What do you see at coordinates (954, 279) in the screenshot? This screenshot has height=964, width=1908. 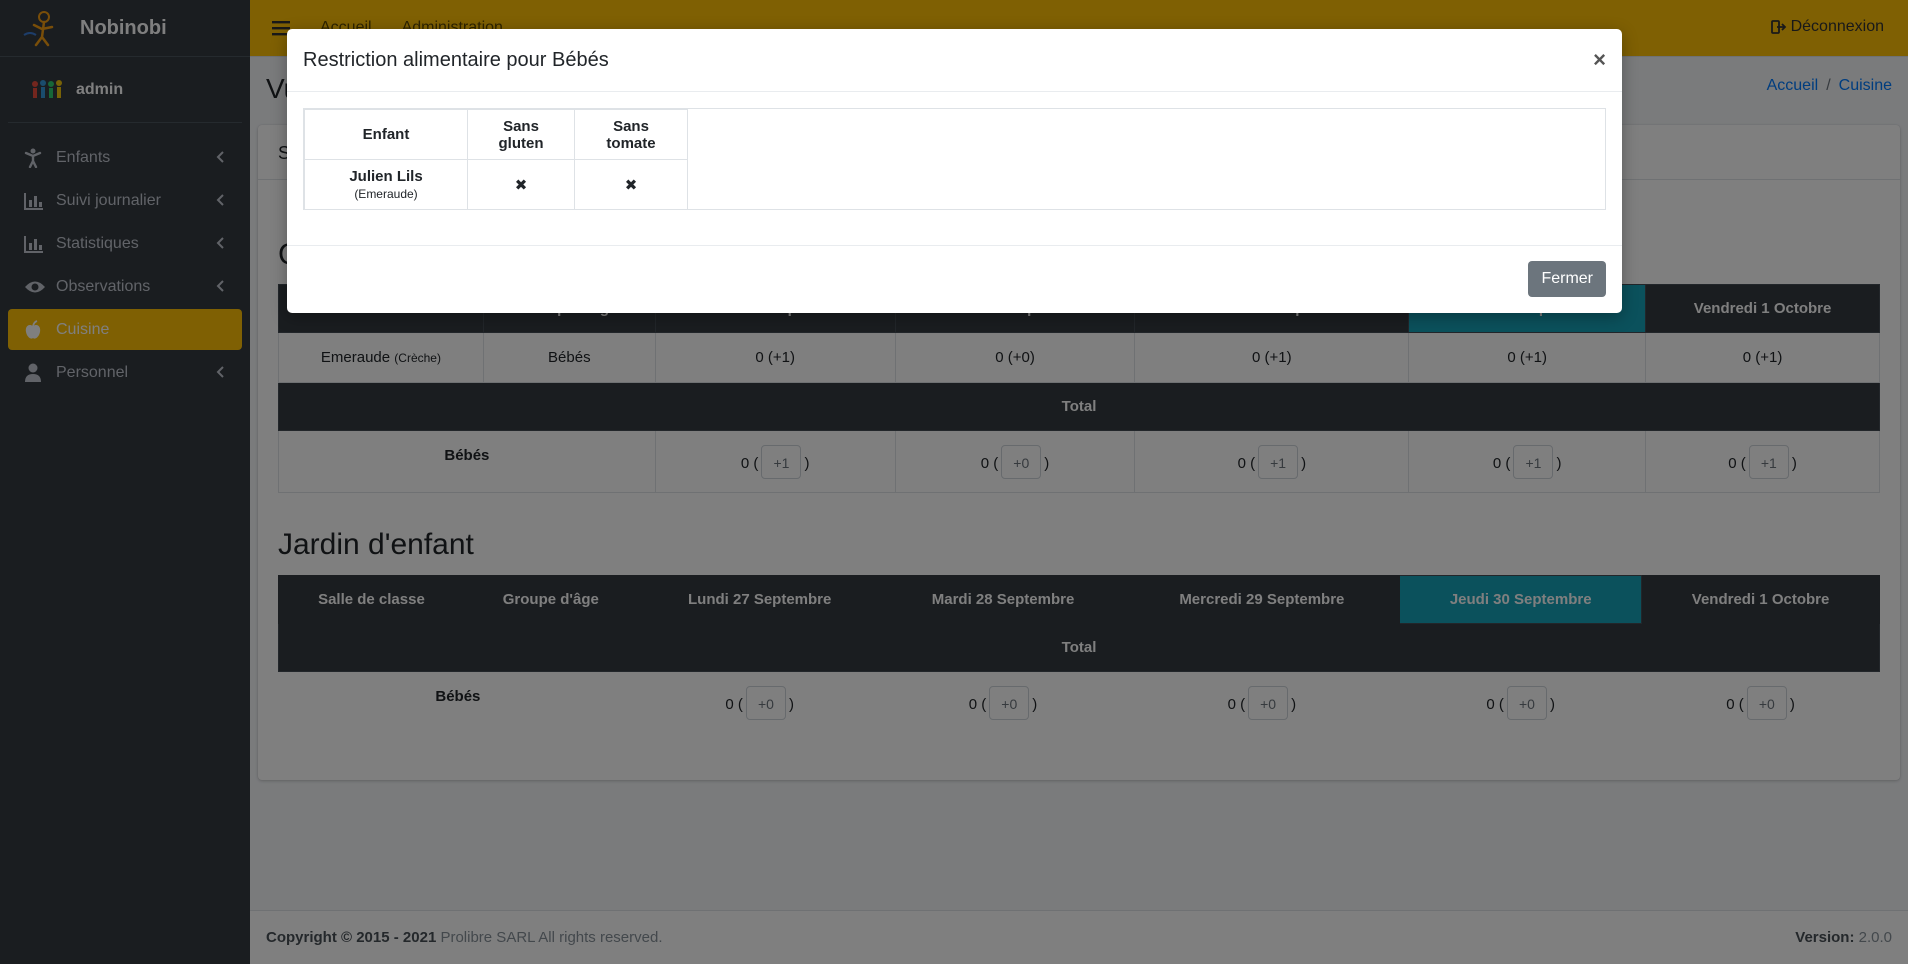 I see `modal-footer: Fermer` at bounding box center [954, 279].